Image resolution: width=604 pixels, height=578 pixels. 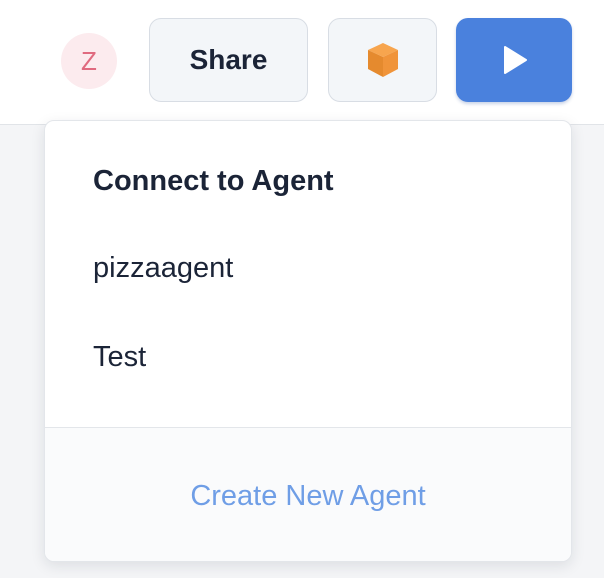 What do you see at coordinates (163, 268) in the screenshot?
I see `agent-item-pizzaagent: pizzaagent` at bounding box center [163, 268].